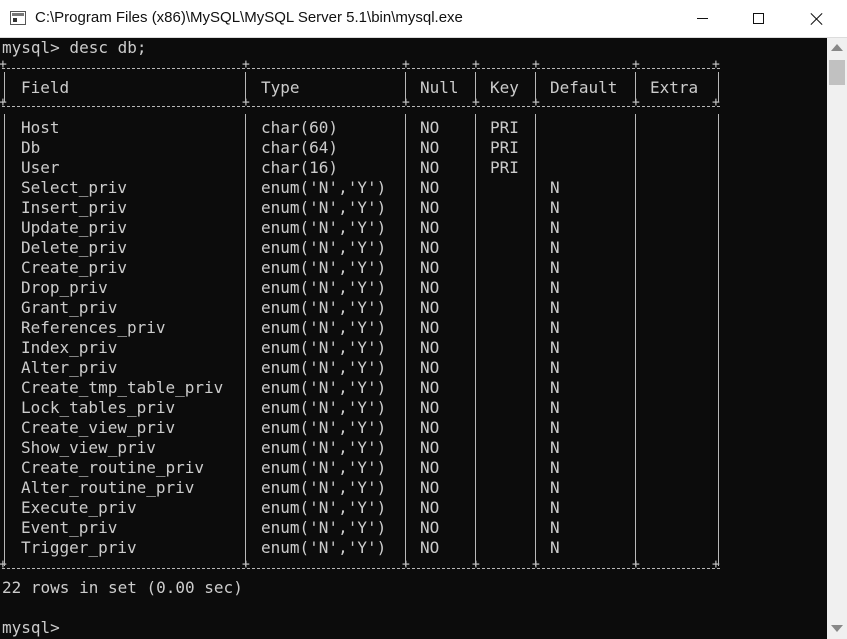 The width and height of the screenshot is (847, 639). Describe the element at coordinates (40, 127) in the screenshot. I see `table-cell-field: Host` at that location.